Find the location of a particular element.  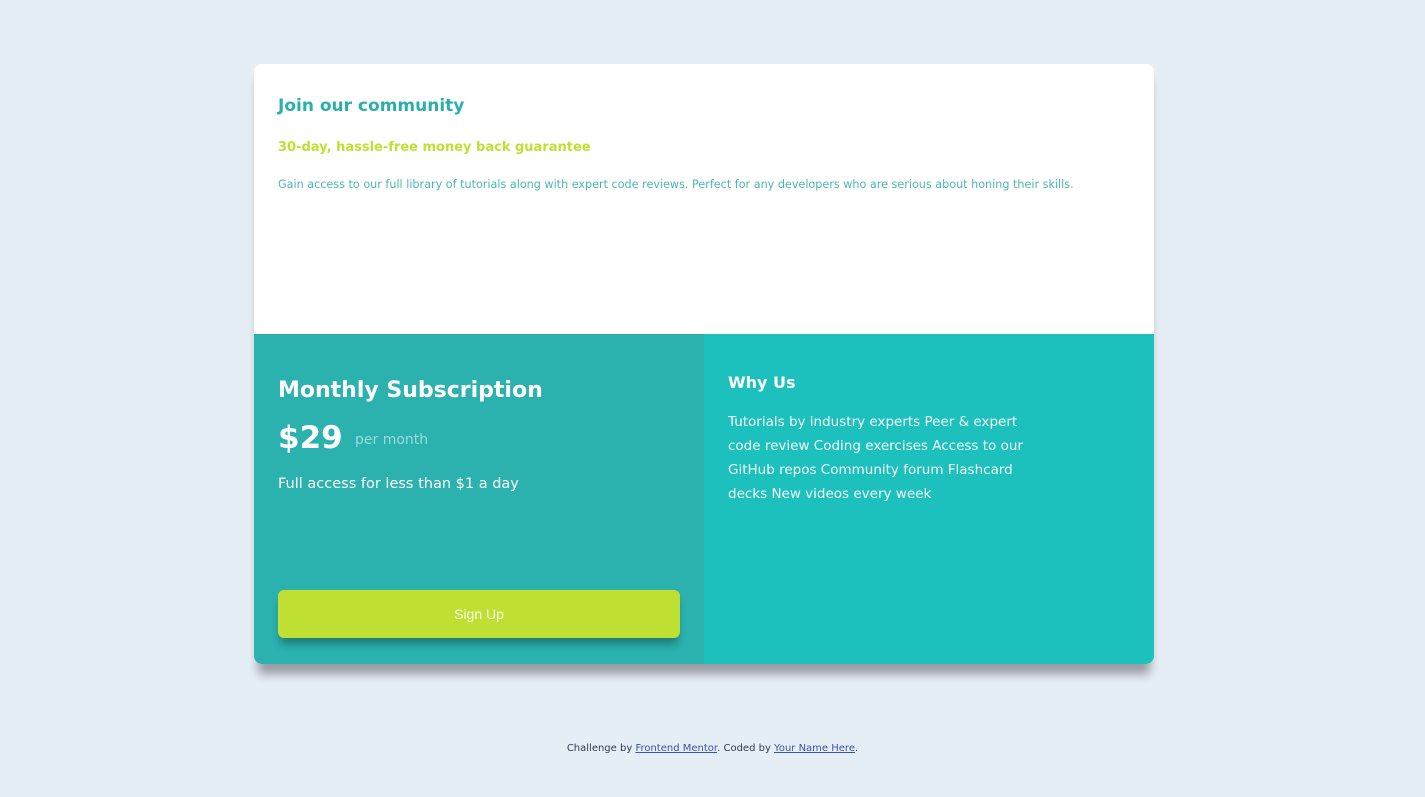

guarantee-text: 30-day, hassle-free money back guarantee is located at coordinates (434, 147).